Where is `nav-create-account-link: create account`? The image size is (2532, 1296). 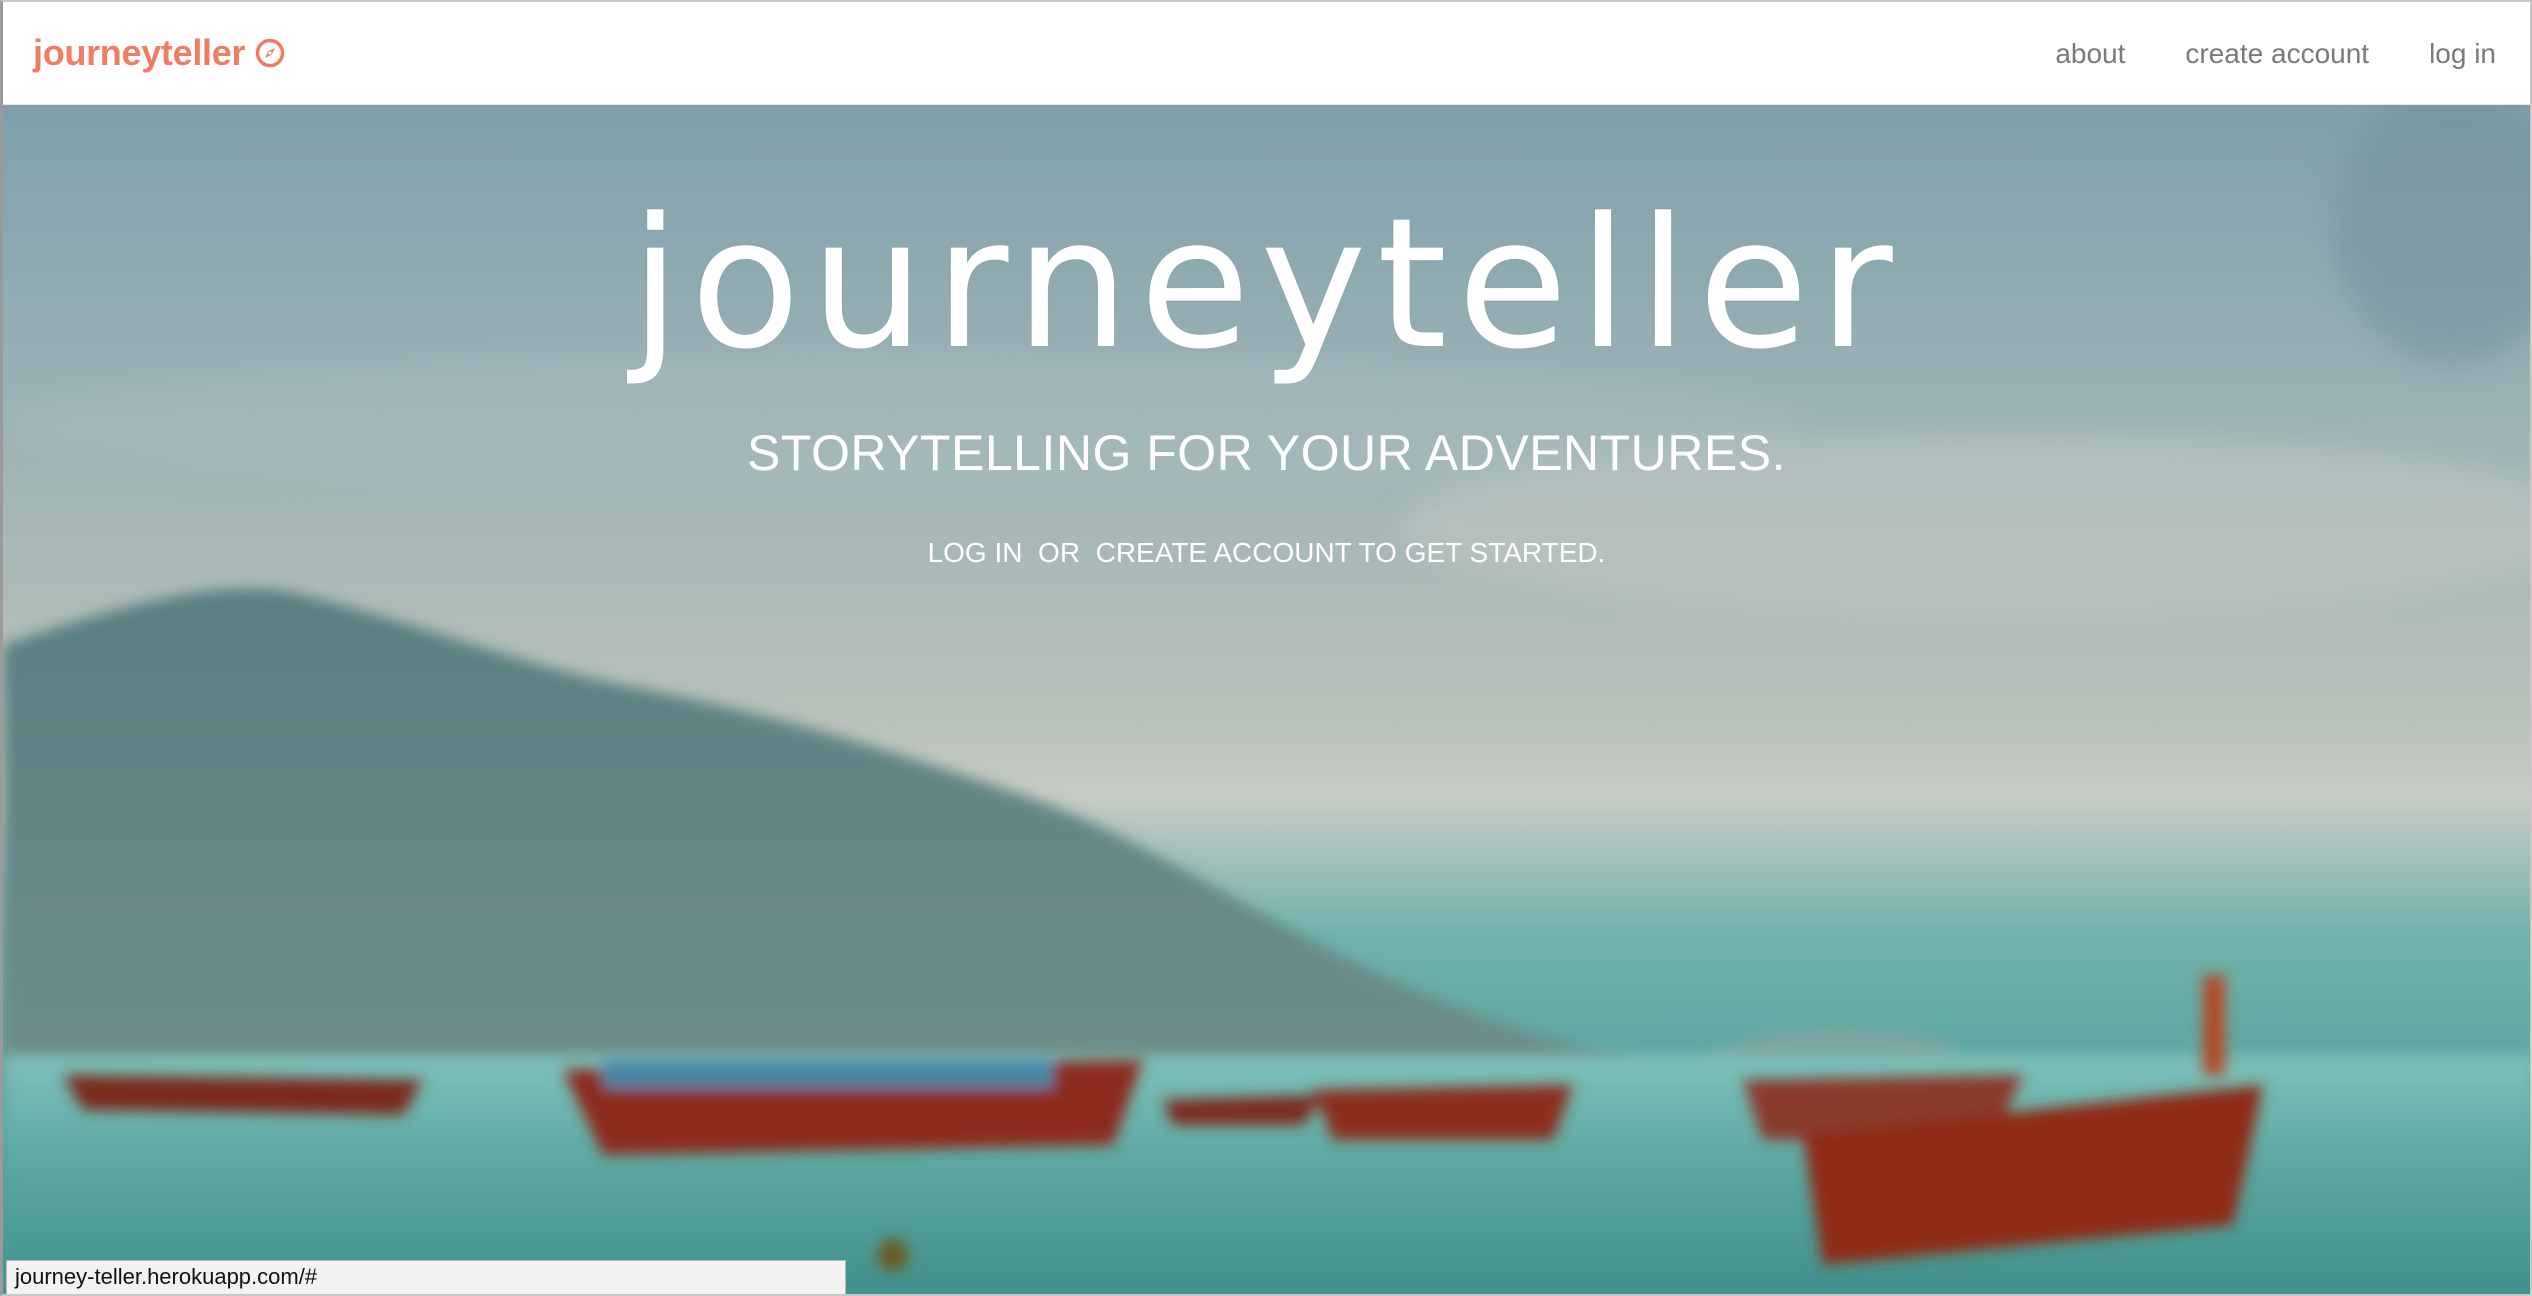 nav-create-account-link: create account is located at coordinates (2277, 54).